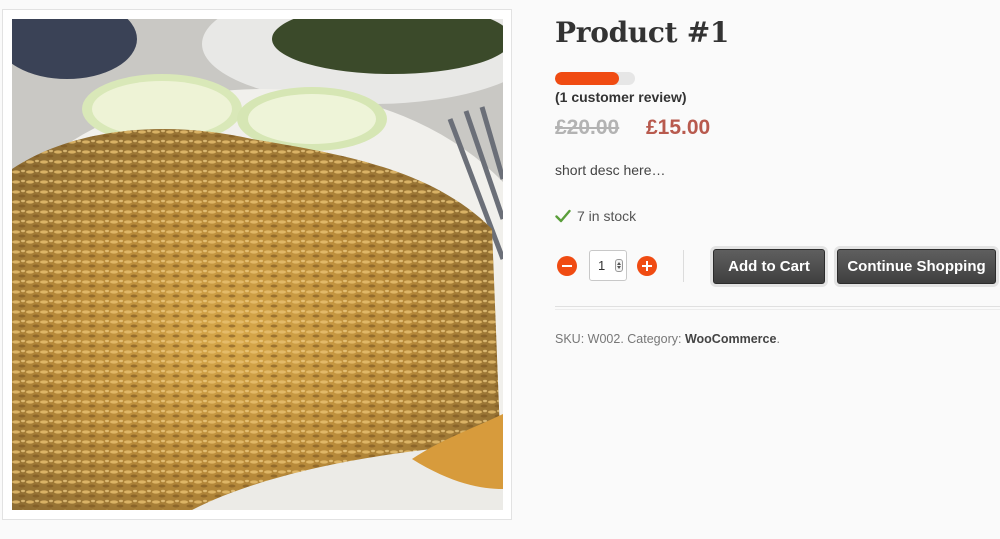  What do you see at coordinates (654, 339) in the screenshot?
I see `category-label: Category:` at bounding box center [654, 339].